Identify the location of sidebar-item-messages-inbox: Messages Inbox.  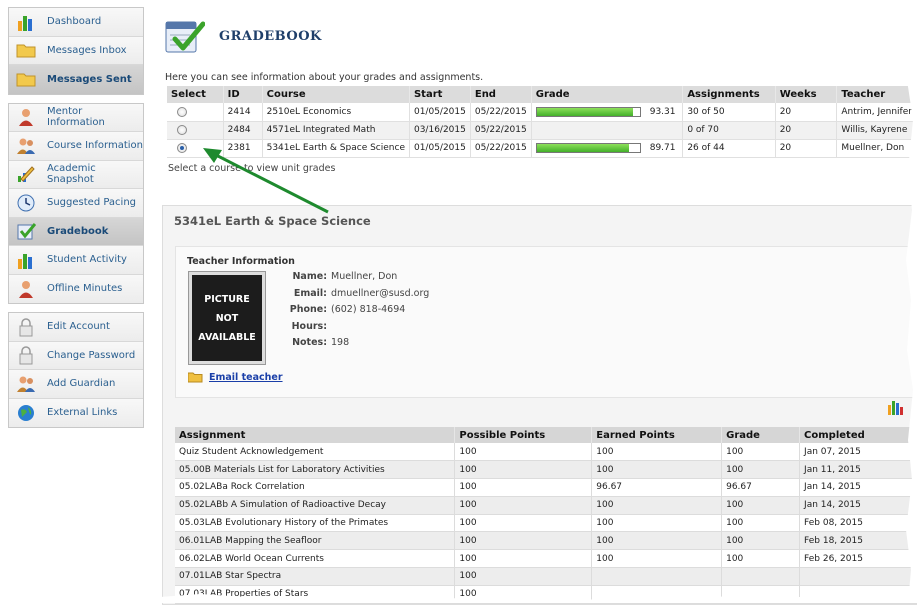
(76, 50).